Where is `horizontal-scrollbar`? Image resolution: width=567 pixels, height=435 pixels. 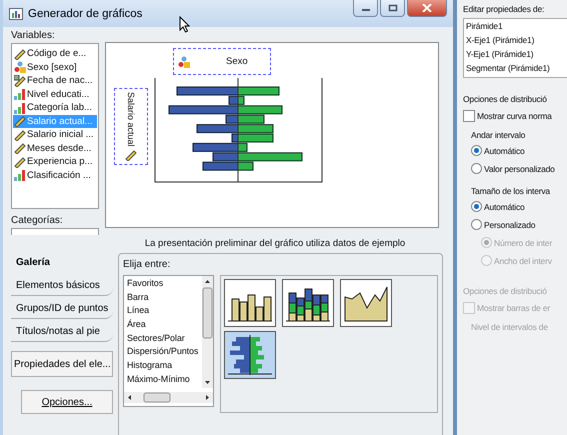
horizontal-scrollbar is located at coordinates (168, 397).